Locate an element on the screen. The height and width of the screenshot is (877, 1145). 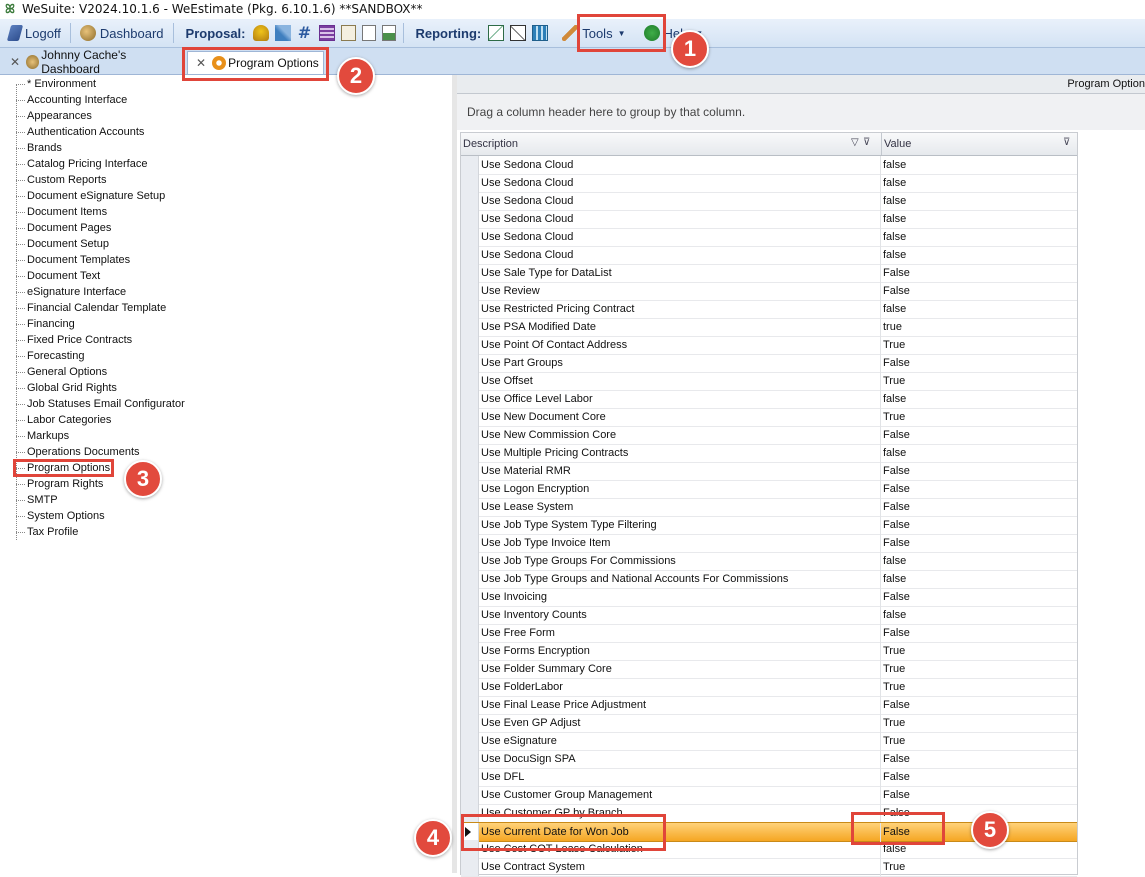
tree-item: General Options is located at coordinates (61, 372).